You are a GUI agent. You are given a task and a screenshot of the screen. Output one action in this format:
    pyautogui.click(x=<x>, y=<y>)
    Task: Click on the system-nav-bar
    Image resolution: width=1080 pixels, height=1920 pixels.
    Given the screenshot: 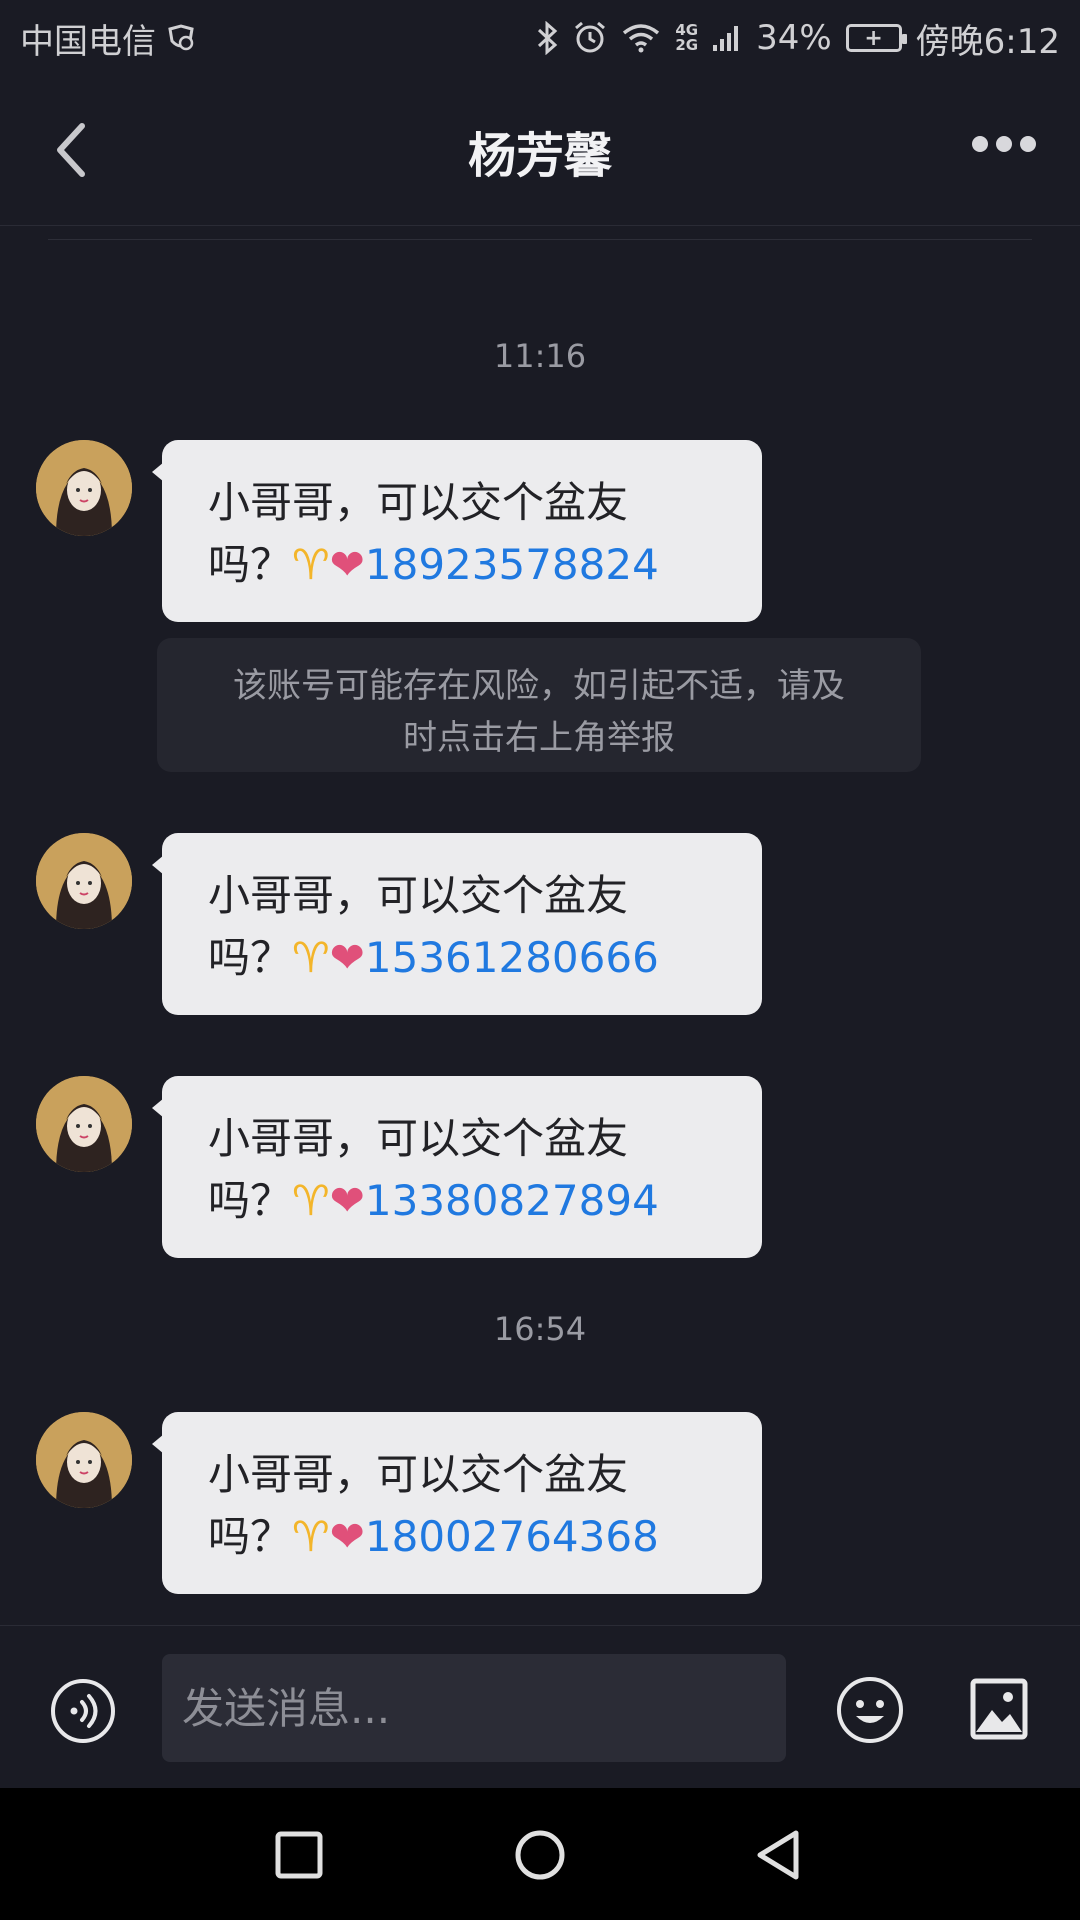 What is the action you would take?
    pyautogui.click(x=540, y=1854)
    